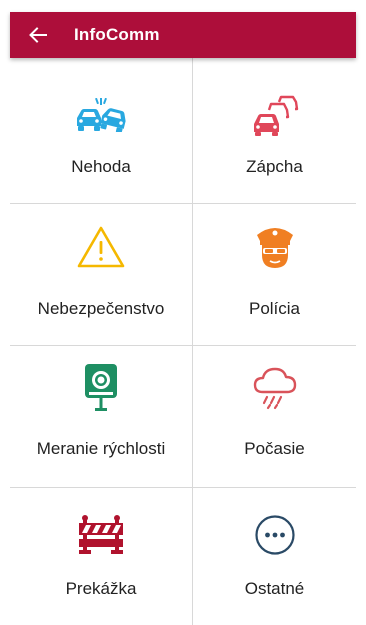 Image resolution: width=366 pixels, height=625 pixels. What do you see at coordinates (183, 35) in the screenshot?
I see `app-bar: InfoComm` at bounding box center [183, 35].